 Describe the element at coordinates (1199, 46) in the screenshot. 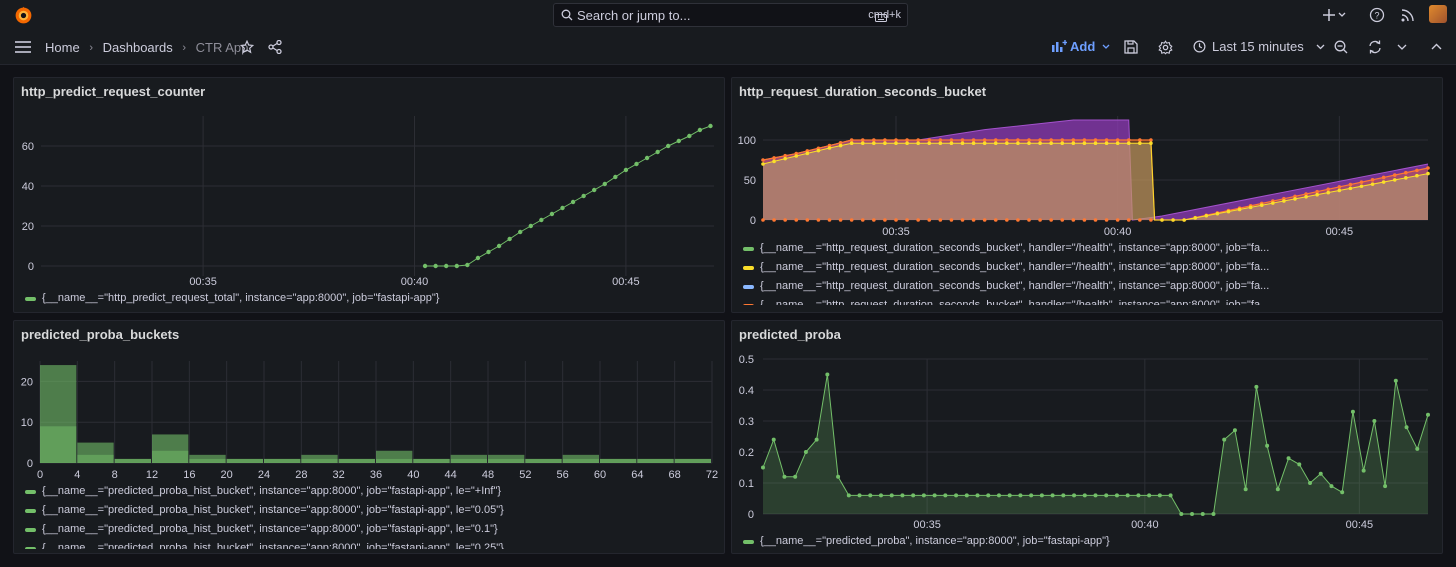

I see `clock-icon` at that location.